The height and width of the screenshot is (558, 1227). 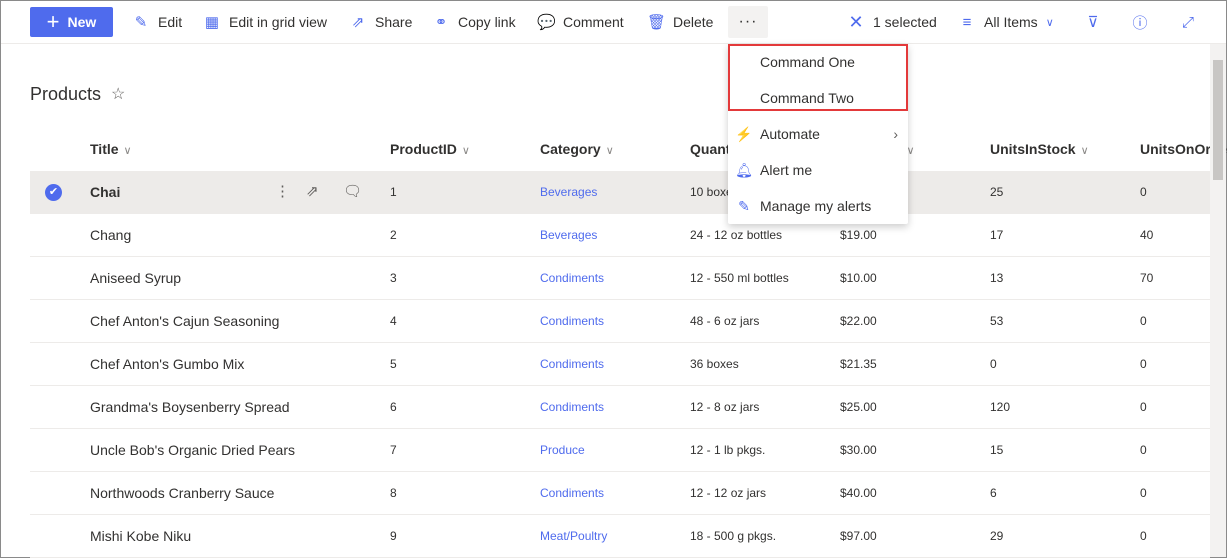 I want to click on column-header-category: Category ∨, so click(x=577, y=149).